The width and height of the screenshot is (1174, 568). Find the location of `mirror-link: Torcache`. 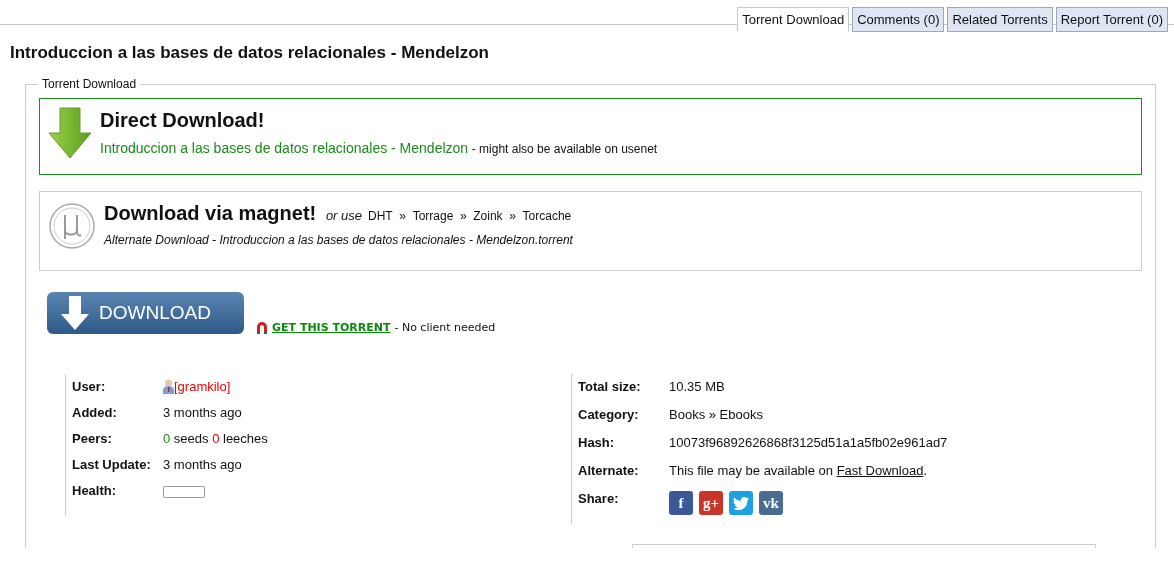

mirror-link: Torcache is located at coordinates (547, 216).